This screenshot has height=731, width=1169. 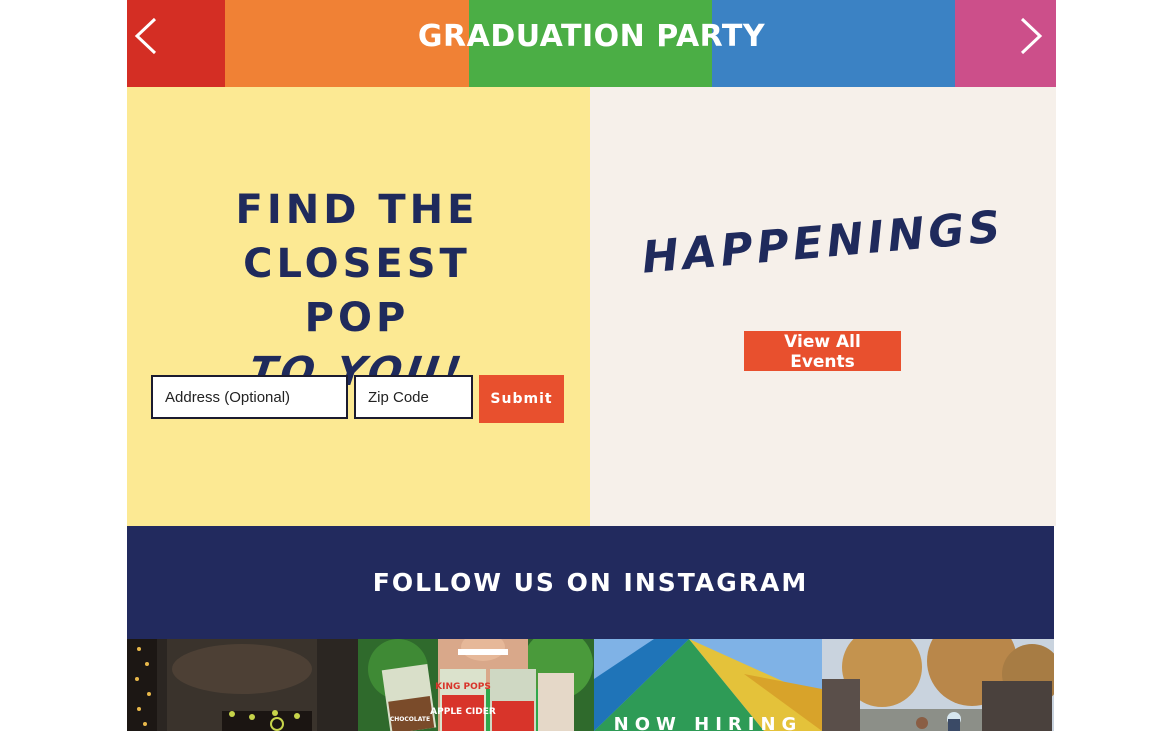 I want to click on view-all-events-button: View All Events, so click(x=822, y=351).